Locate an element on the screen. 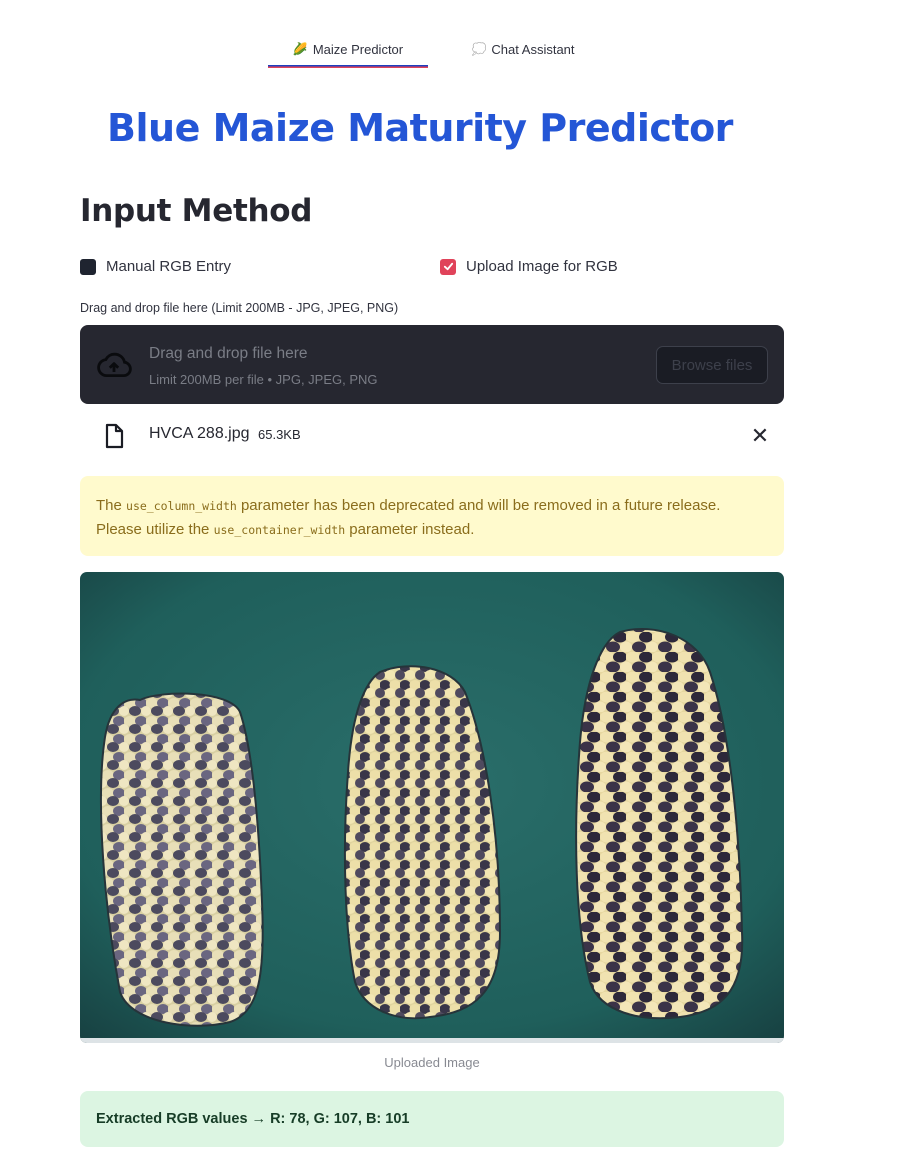 The height and width of the screenshot is (1162, 924). checkbox-manual-rgb: Manual RGB Entry is located at coordinates (155, 266).